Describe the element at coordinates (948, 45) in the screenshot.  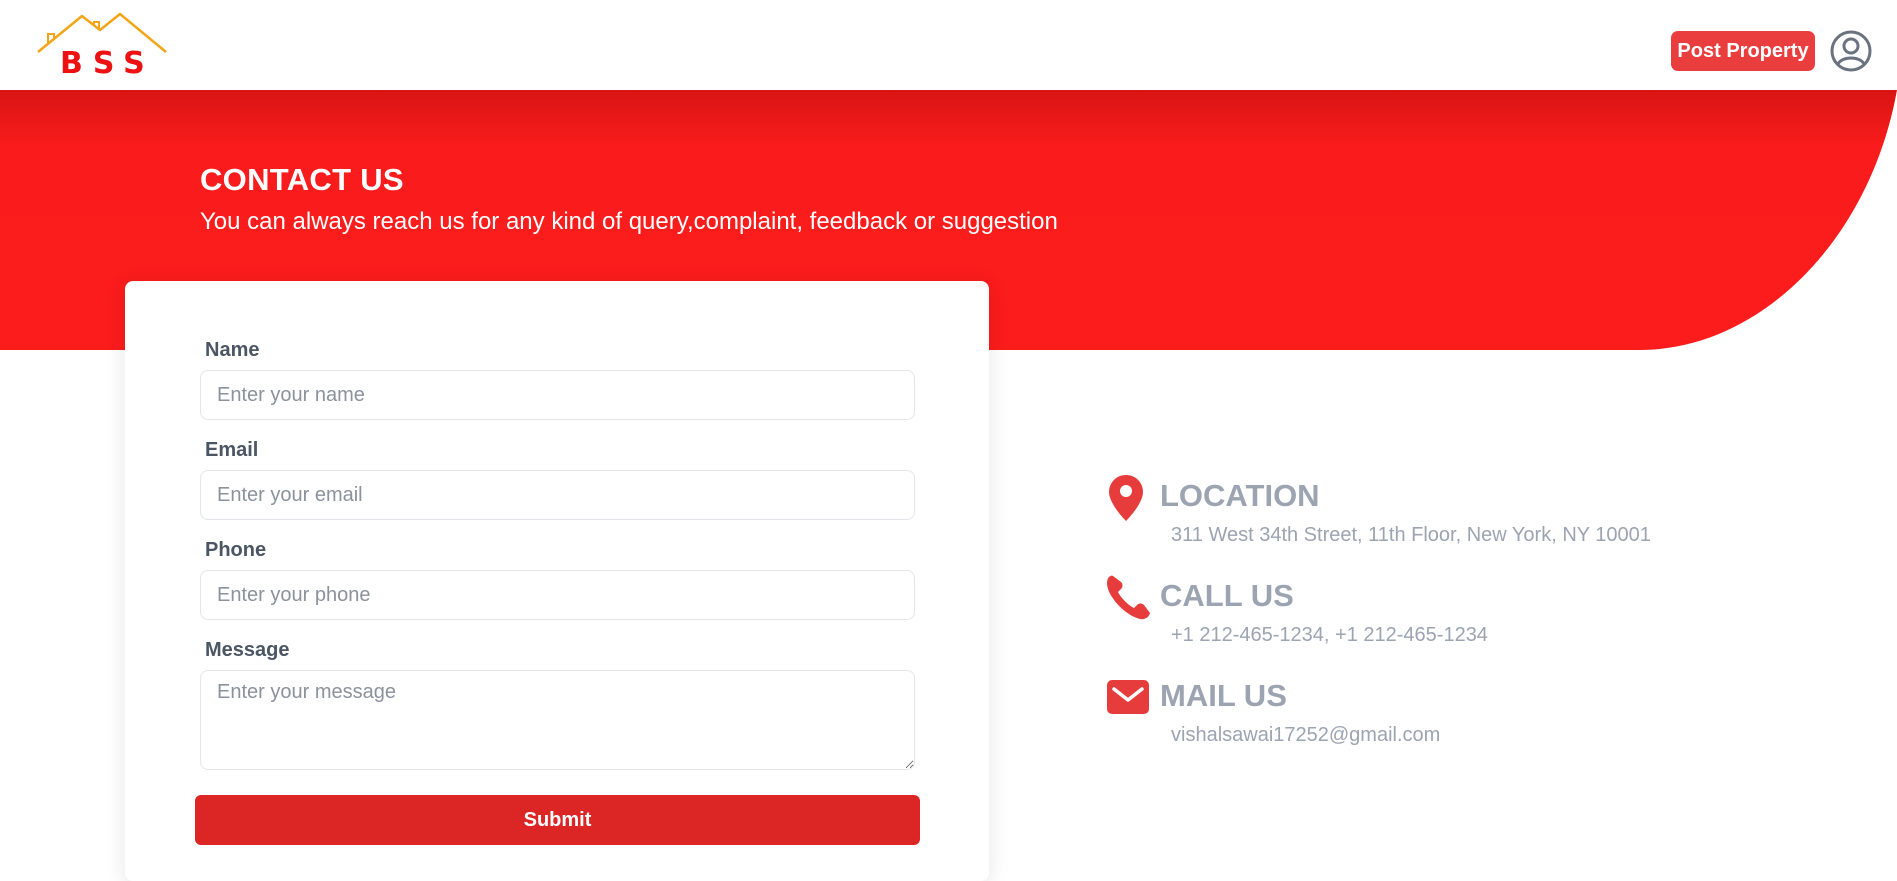
I see `site-header: BSS Post Property` at that location.